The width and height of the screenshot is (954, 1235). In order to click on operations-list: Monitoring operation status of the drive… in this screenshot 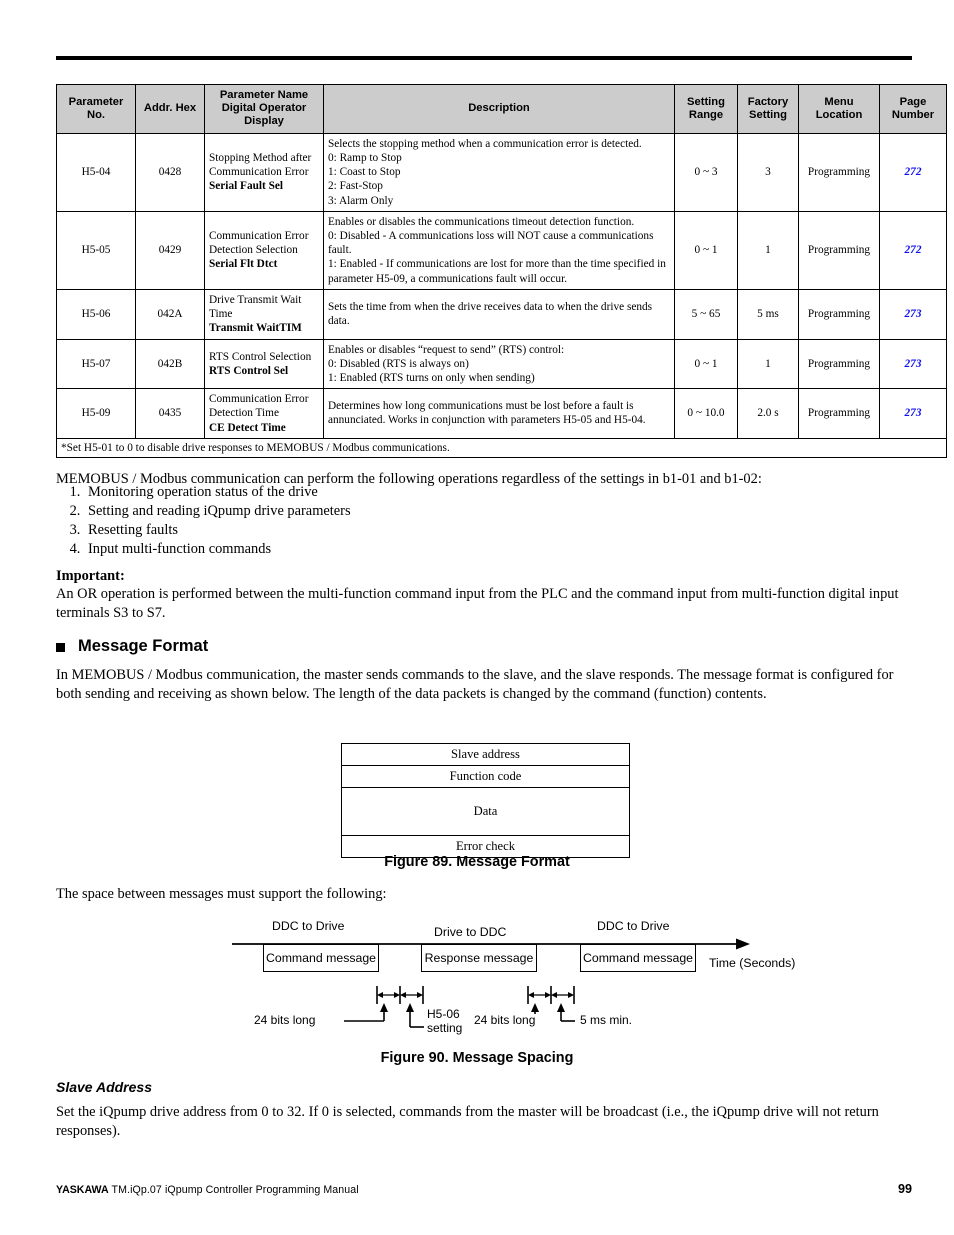, I will do `click(370, 523)`.